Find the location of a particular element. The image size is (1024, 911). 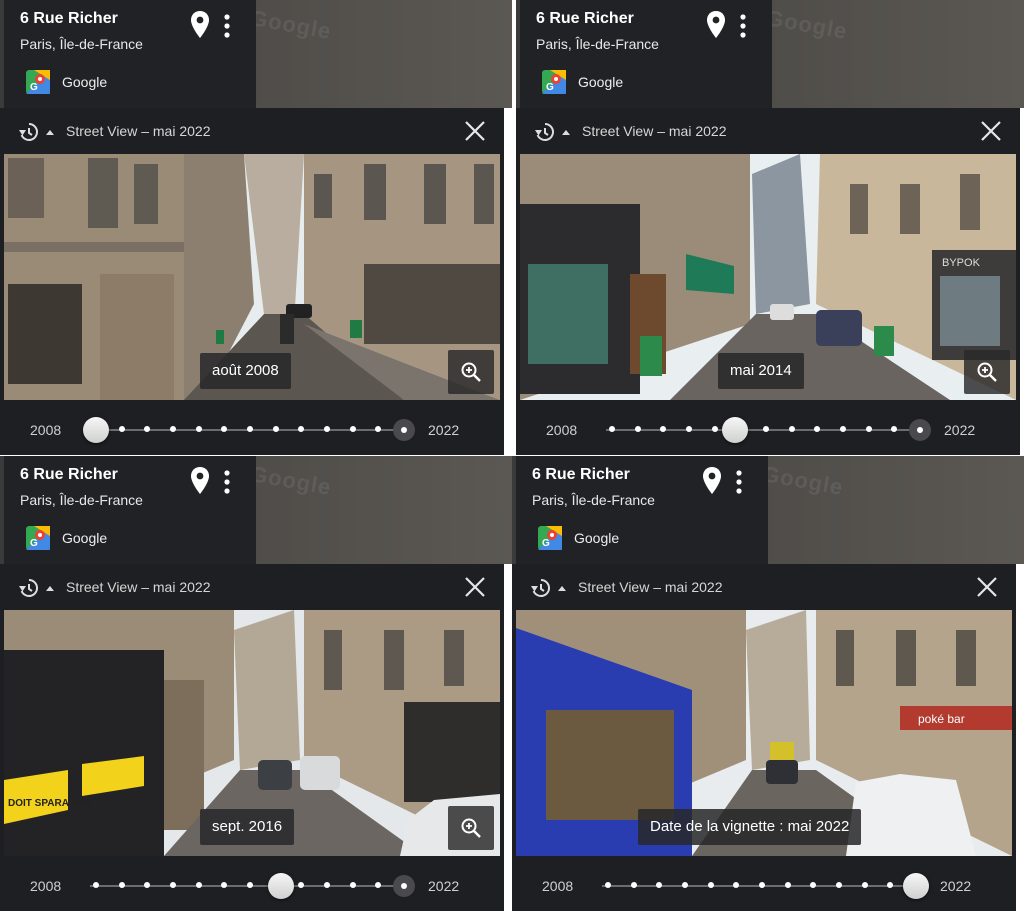

street-view-photo: DOIT SPARAITRE sept. 2016 is located at coordinates (252, 733).